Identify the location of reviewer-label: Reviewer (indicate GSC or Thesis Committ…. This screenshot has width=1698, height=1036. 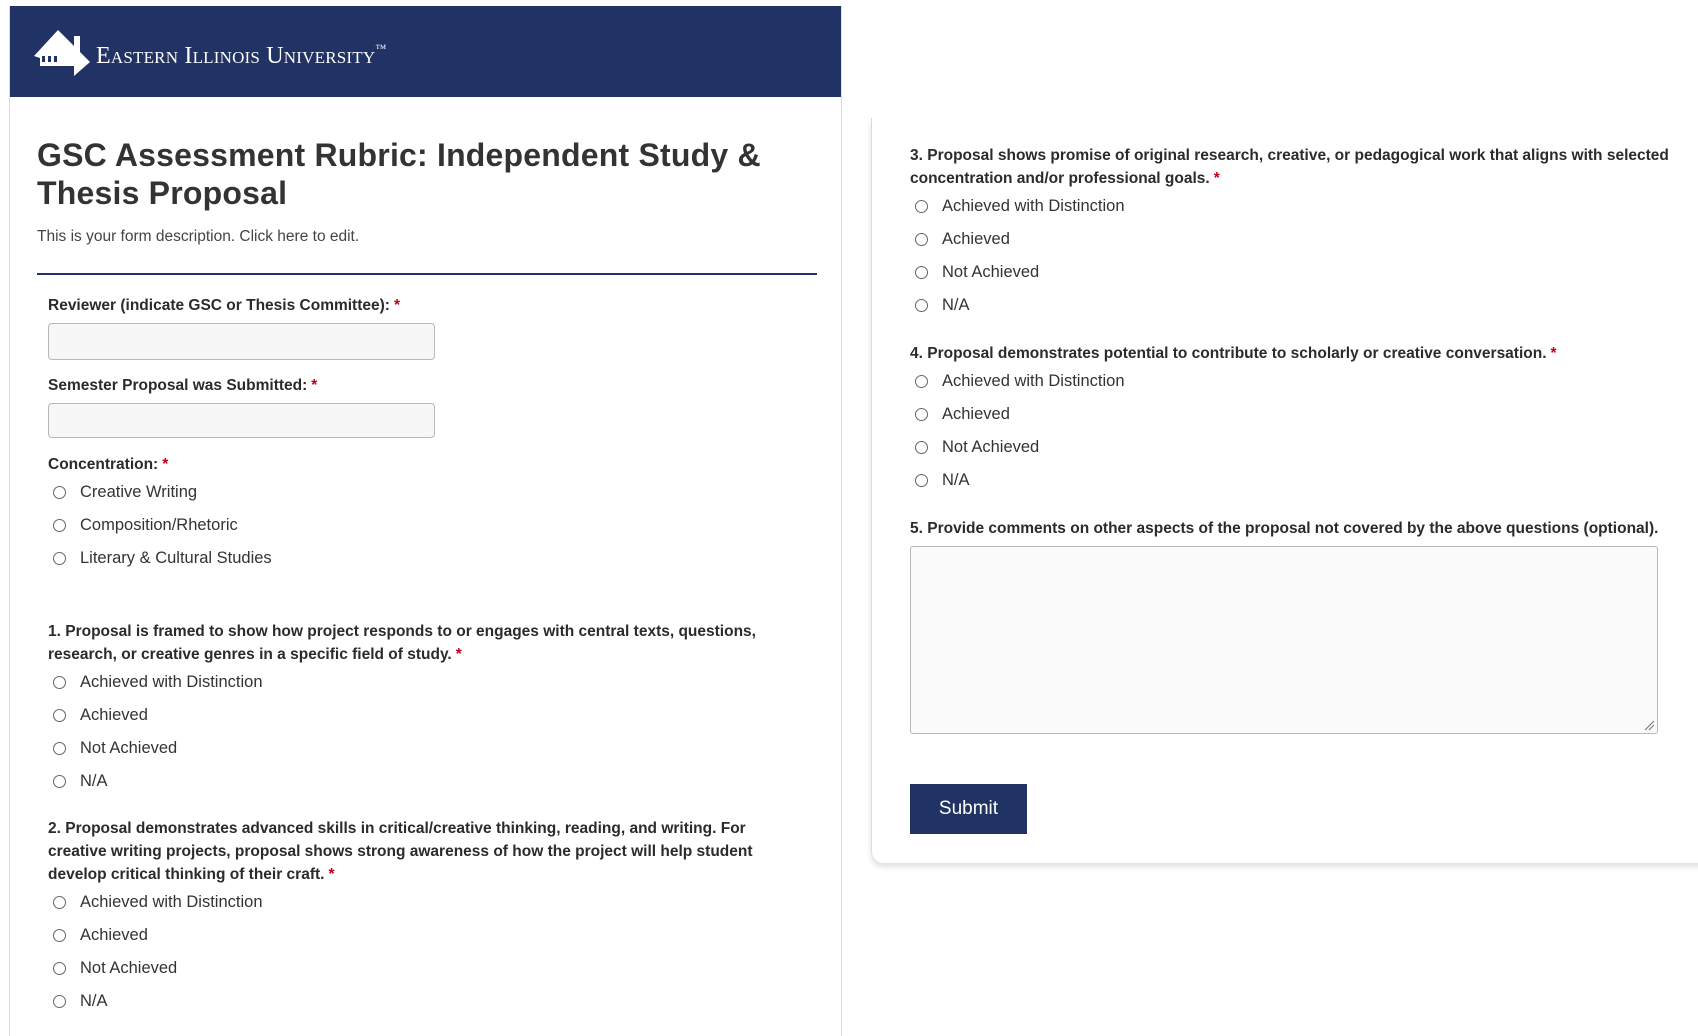
(438, 305).